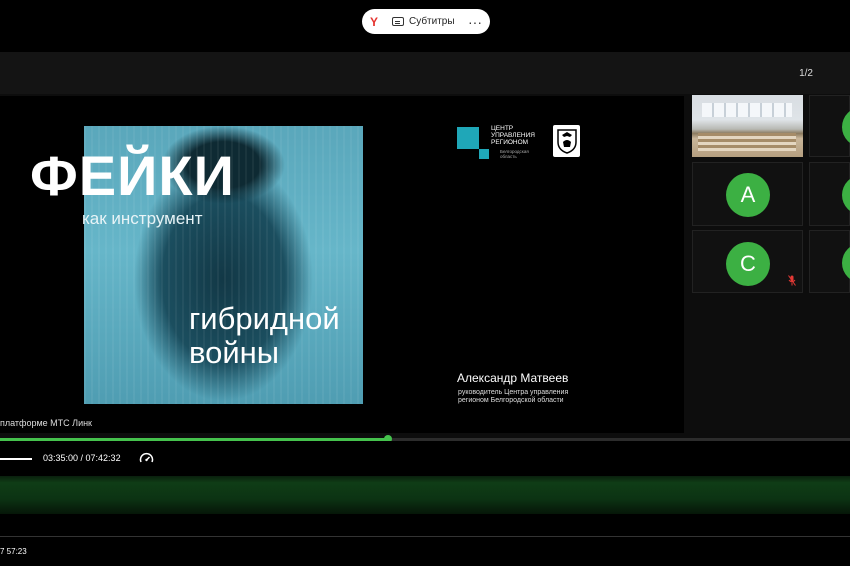 The image size is (850, 566). Describe the element at coordinates (425, 458) in the screenshot. I see `player-controls: 03:35:00 / 07:42:32` at that location.